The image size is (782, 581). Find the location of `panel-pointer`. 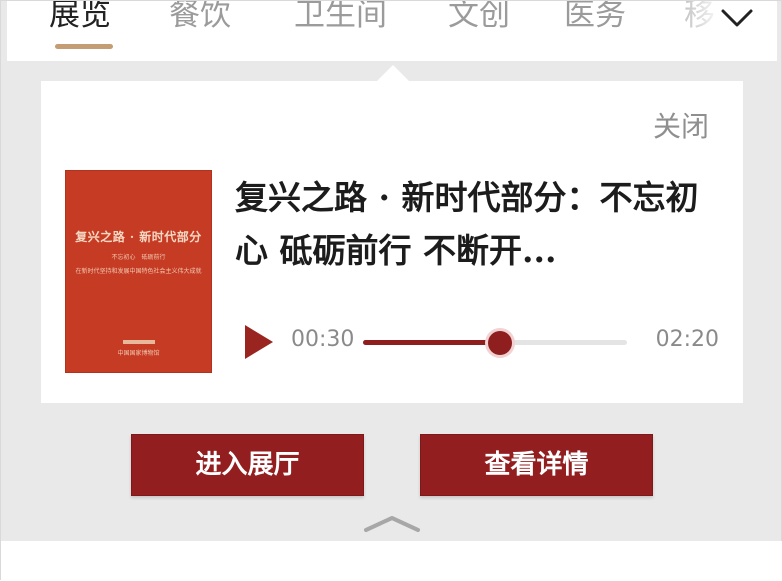

panel-pointer is located at coordinates (393, 73).